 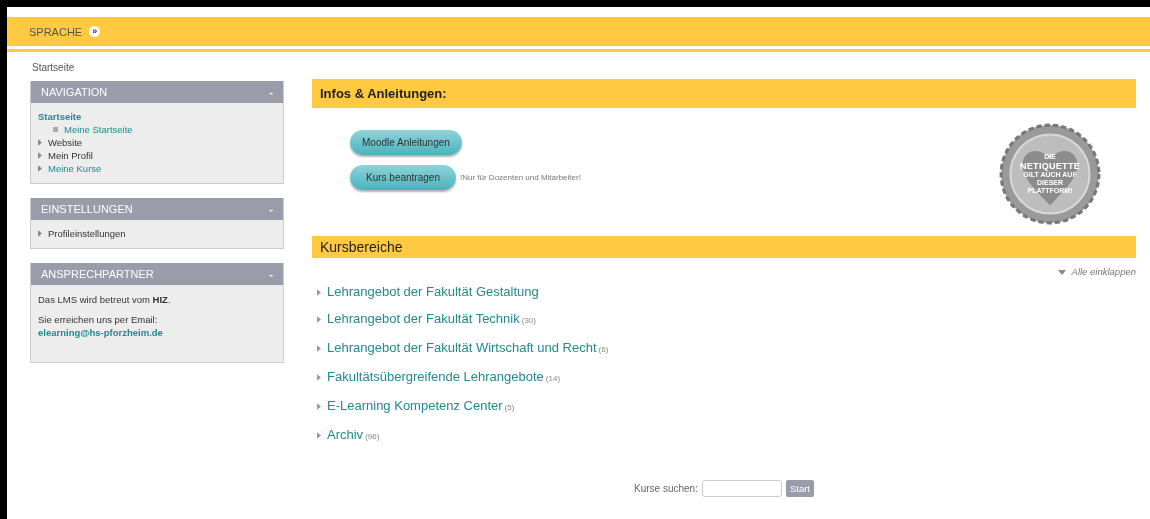 What do you see at coordinates (423, 319) in the screenshot?
I see `category-link: Lehrangebot der Fakultät Technik` at bounding box center [423, 319].